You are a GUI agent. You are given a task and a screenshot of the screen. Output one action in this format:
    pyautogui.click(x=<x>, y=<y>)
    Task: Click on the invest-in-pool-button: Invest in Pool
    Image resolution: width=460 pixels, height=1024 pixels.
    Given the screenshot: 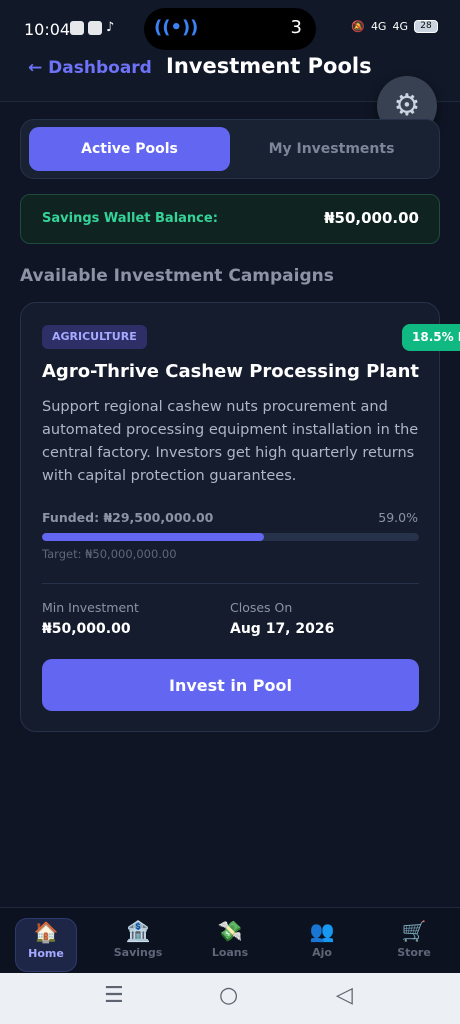 What is the action you would take?
    pyautogui.click(x=230, y=685)
    